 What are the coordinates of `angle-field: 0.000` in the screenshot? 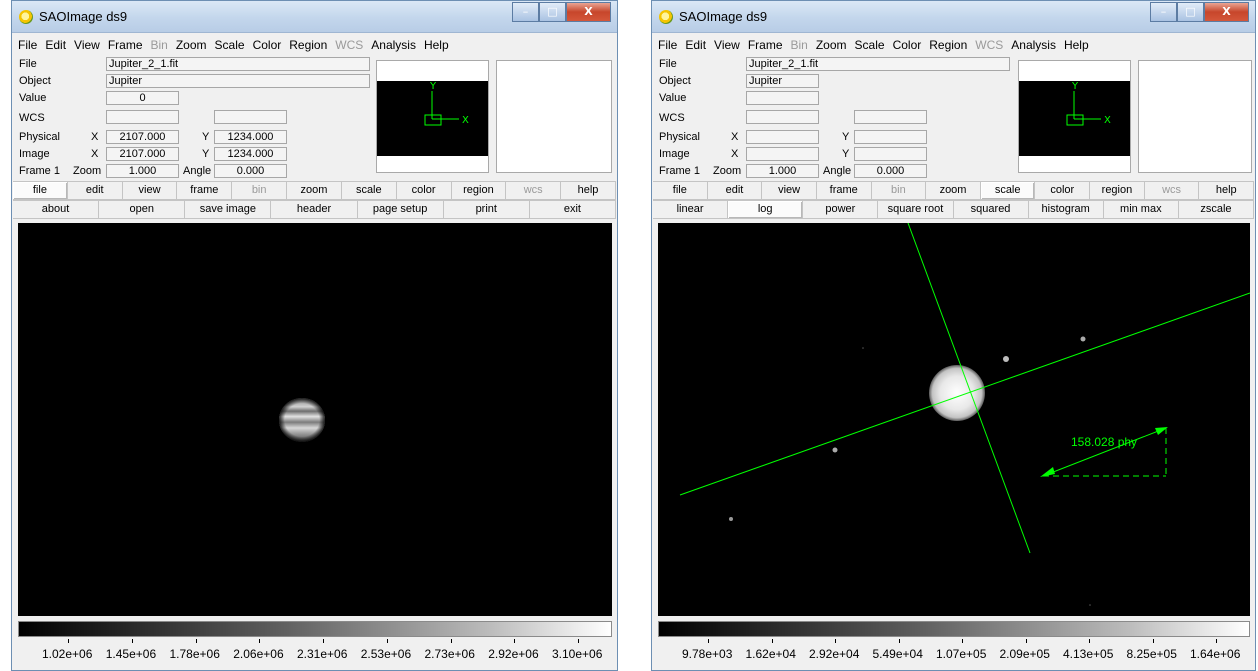 It's located at (250, 171).